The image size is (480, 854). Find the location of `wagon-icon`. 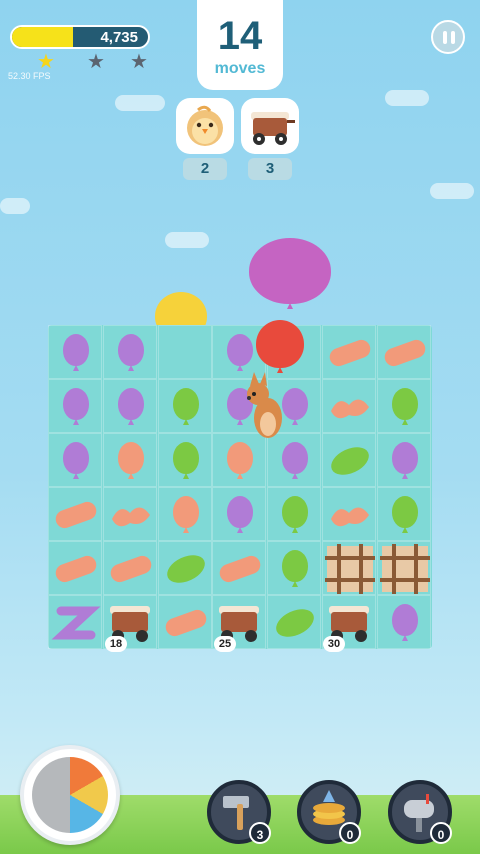

wagon-icon is located at coordinates (273, 128).